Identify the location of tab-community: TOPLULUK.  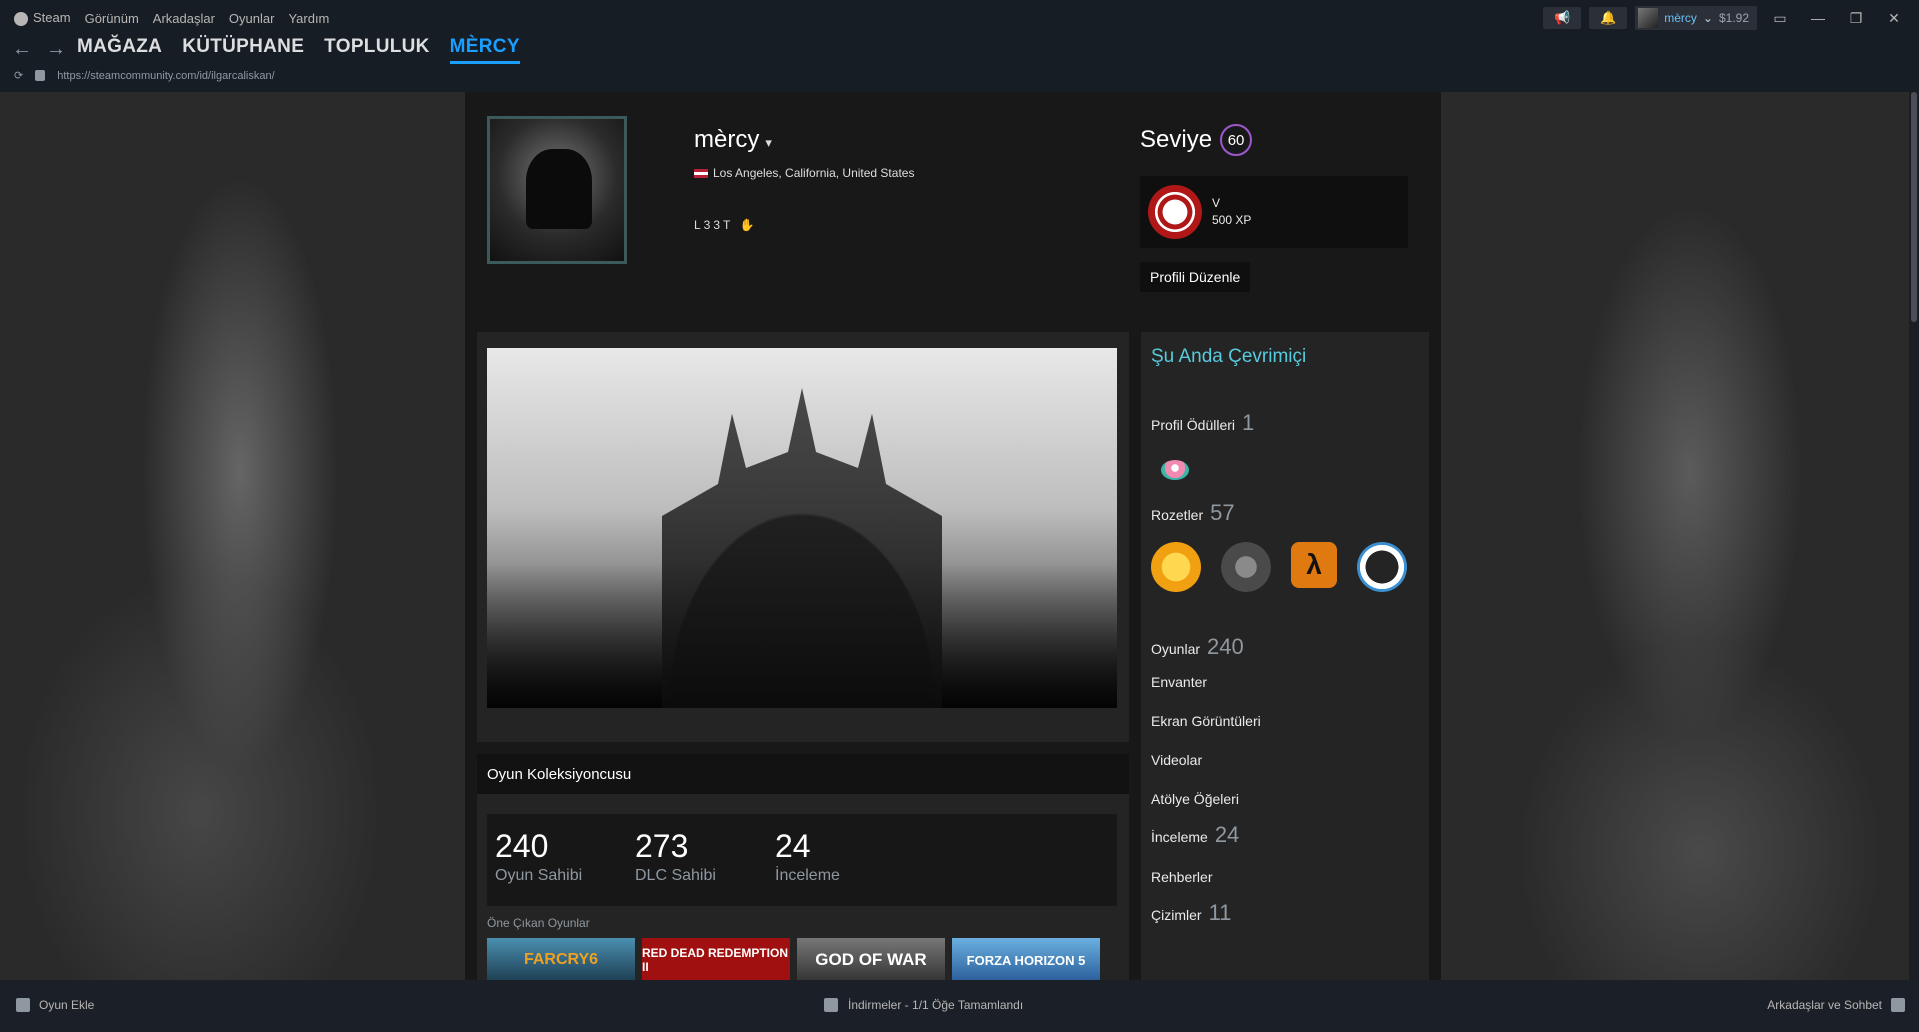
(377, 50).